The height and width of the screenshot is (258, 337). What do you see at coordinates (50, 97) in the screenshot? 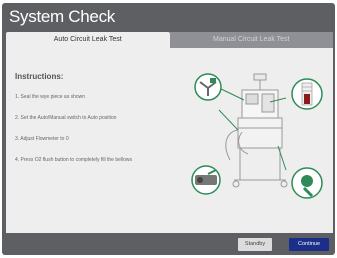
I see `instruction-step: 1. Seal the wye piece as shown` at bounding box center [50, 97].